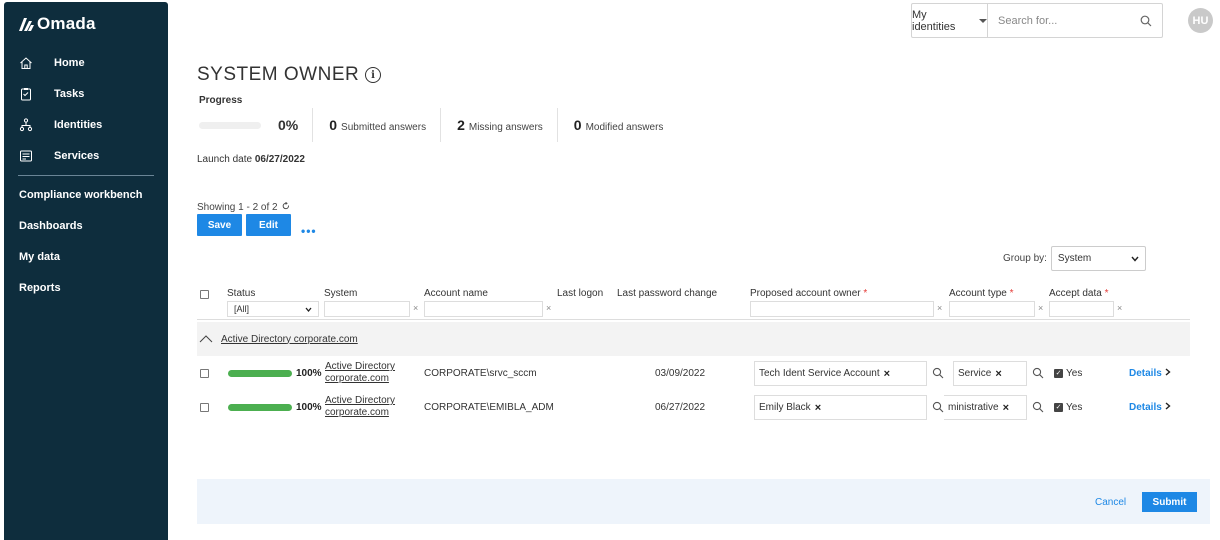  Describe the element at coordinates (808, 293) in the screenshot. I see `column-proposed-account-owner: Proposed account owner *` at that location.